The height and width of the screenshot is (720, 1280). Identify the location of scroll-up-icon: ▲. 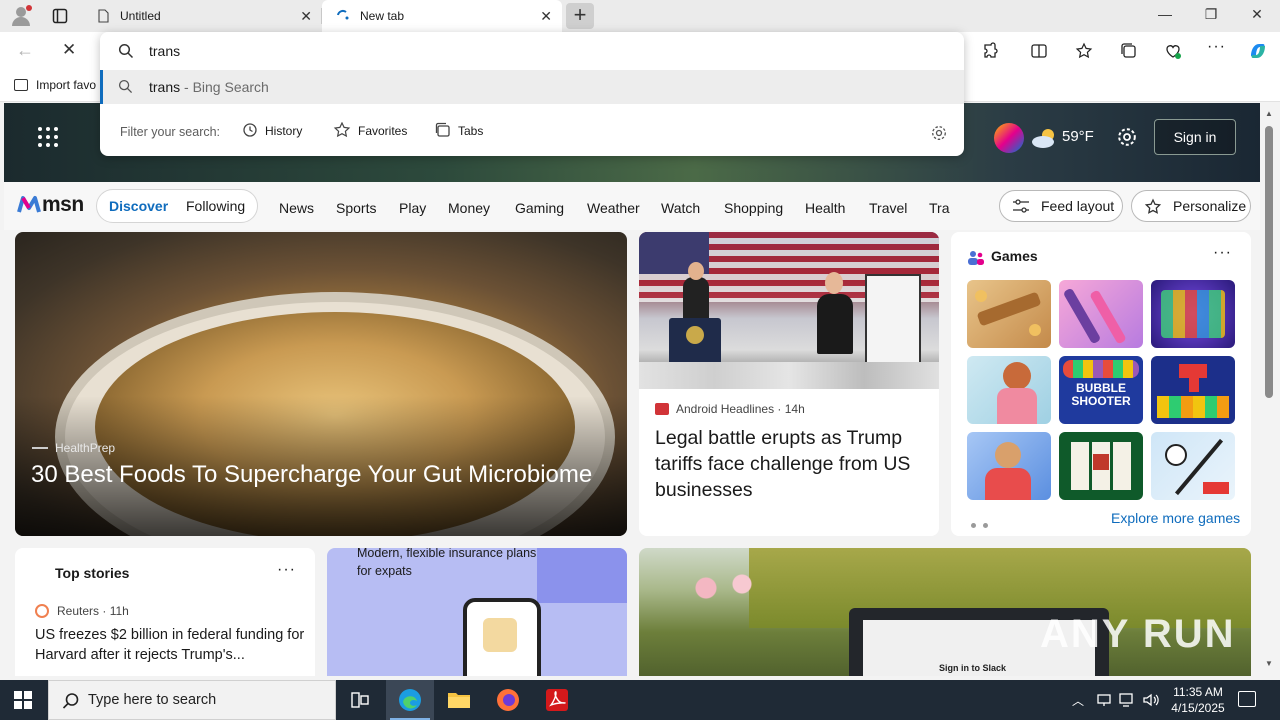
(1269, 113).